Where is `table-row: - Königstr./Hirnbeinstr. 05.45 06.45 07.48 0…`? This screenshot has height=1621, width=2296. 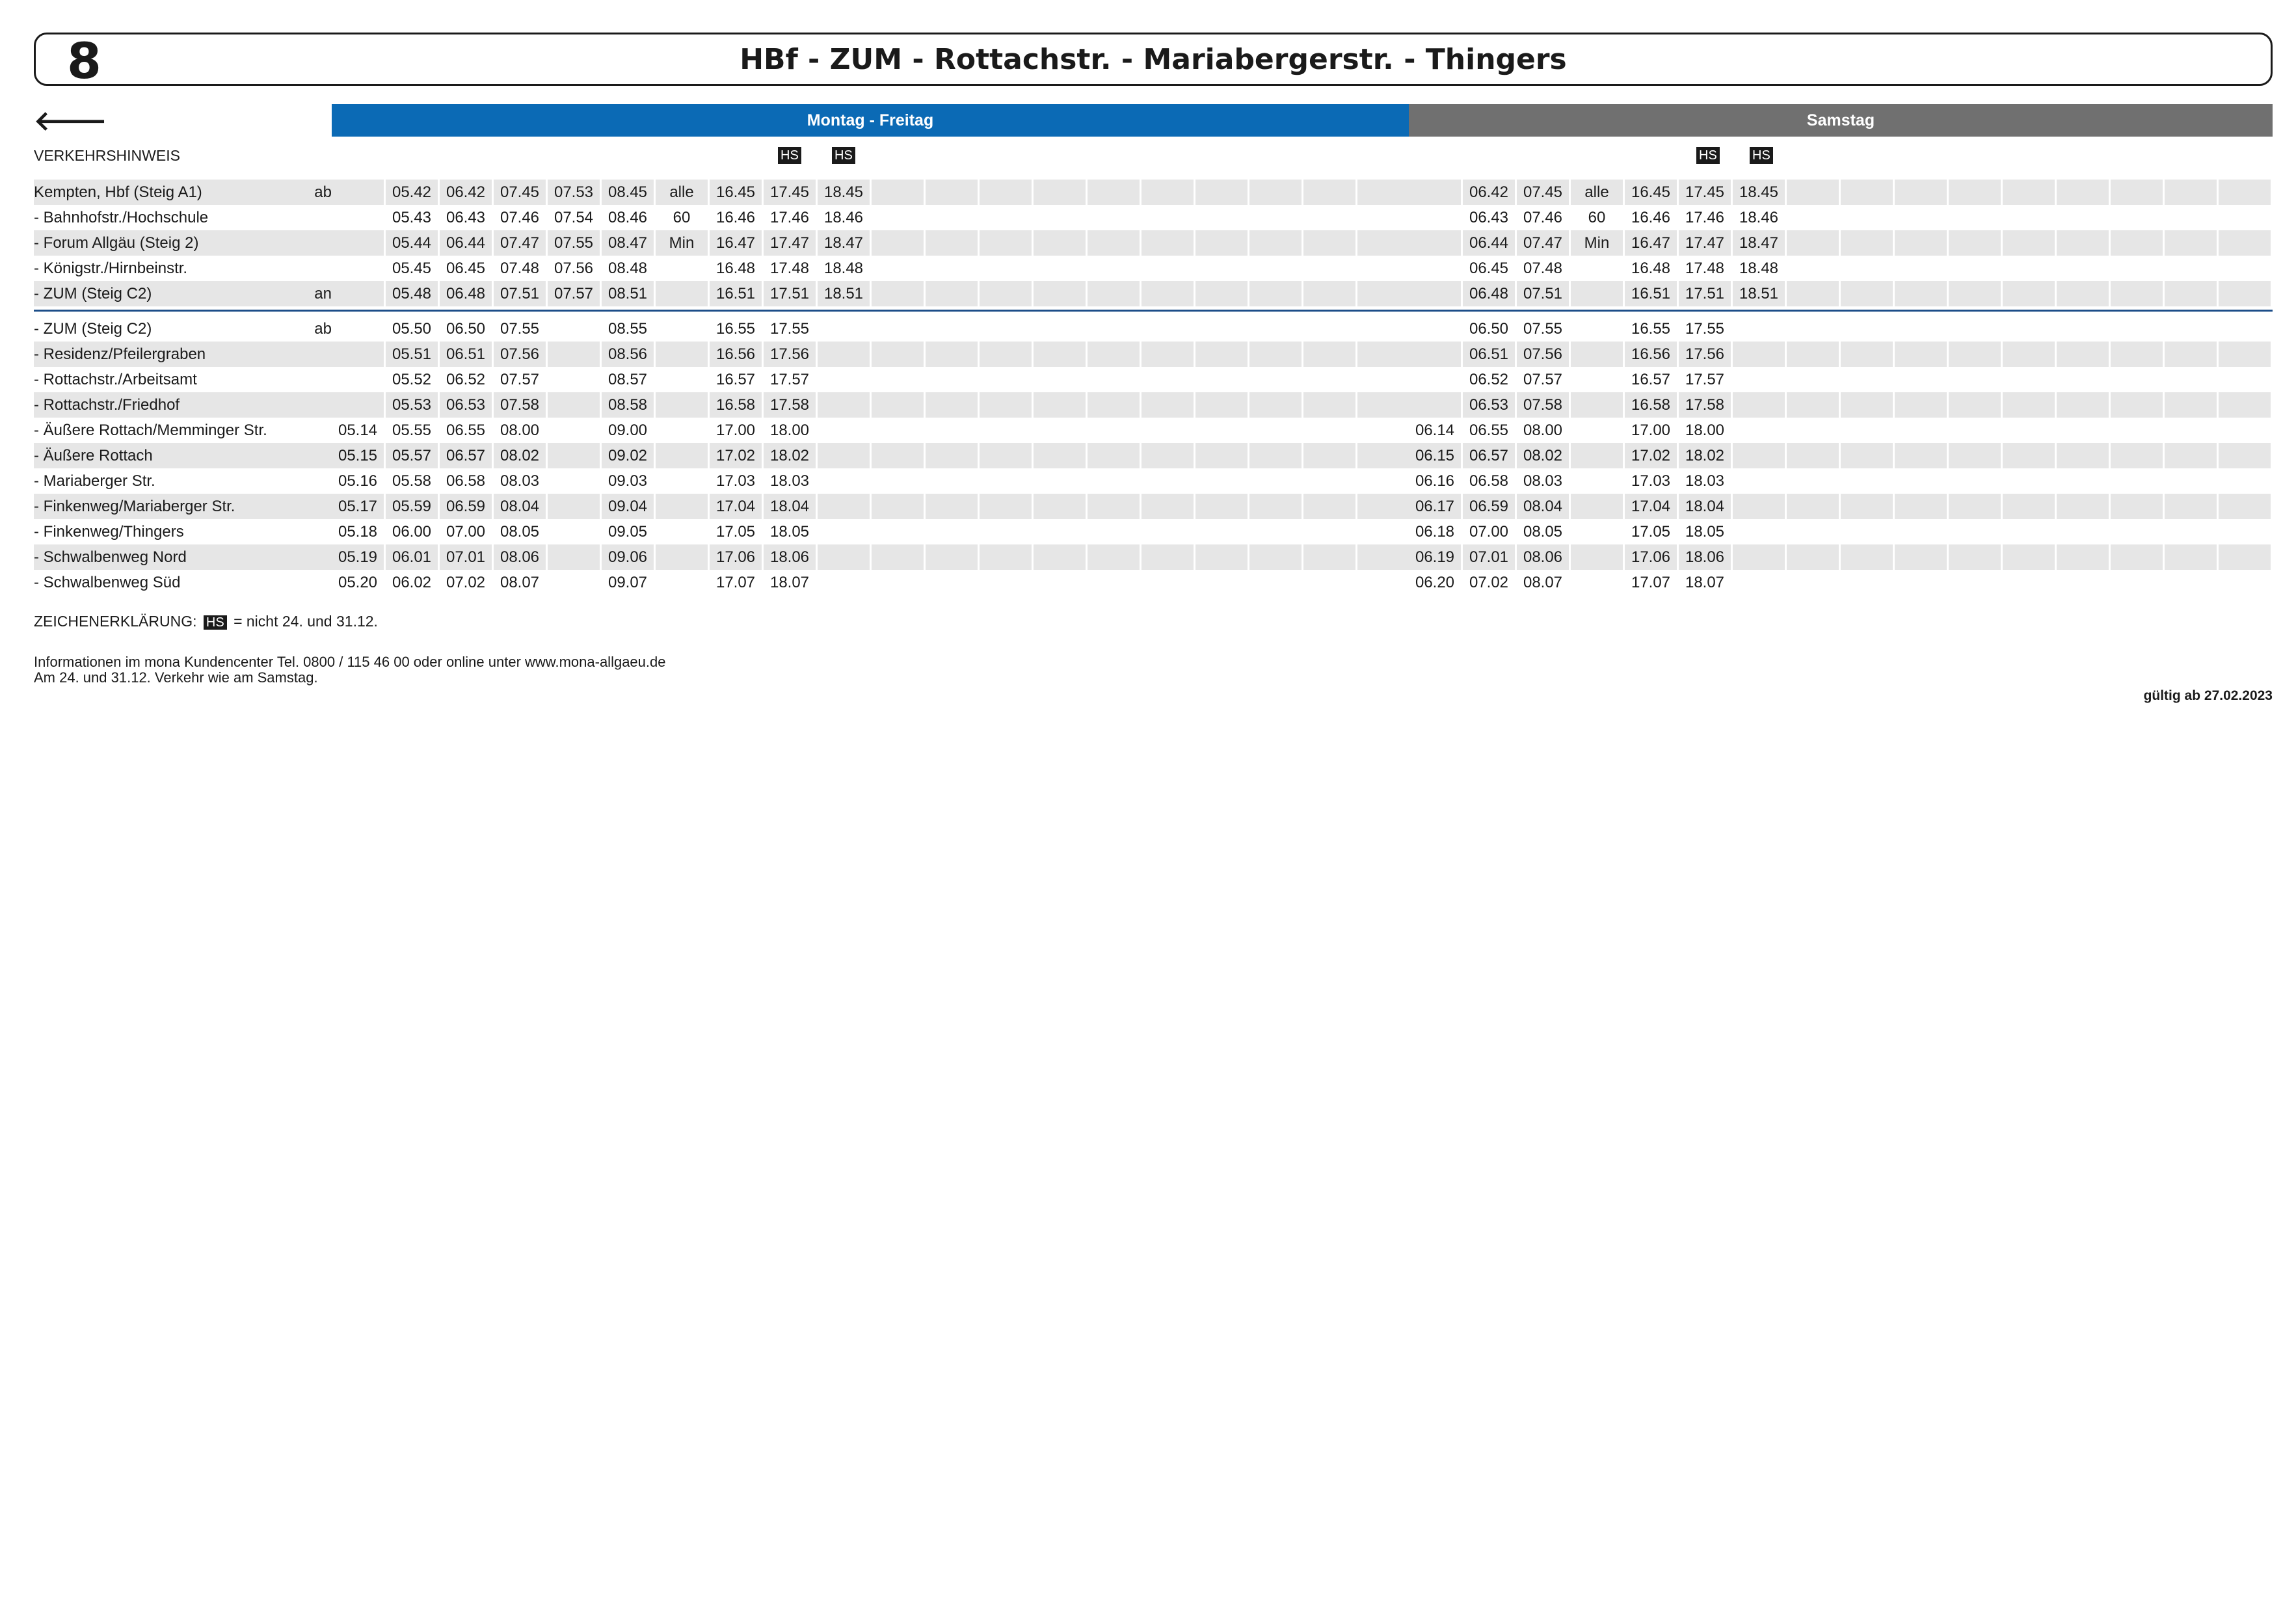
table-row: - Königstr./Hirnbeinstr. 05.45 06.45 07.48 0… is located at coordinates (1153, 268).